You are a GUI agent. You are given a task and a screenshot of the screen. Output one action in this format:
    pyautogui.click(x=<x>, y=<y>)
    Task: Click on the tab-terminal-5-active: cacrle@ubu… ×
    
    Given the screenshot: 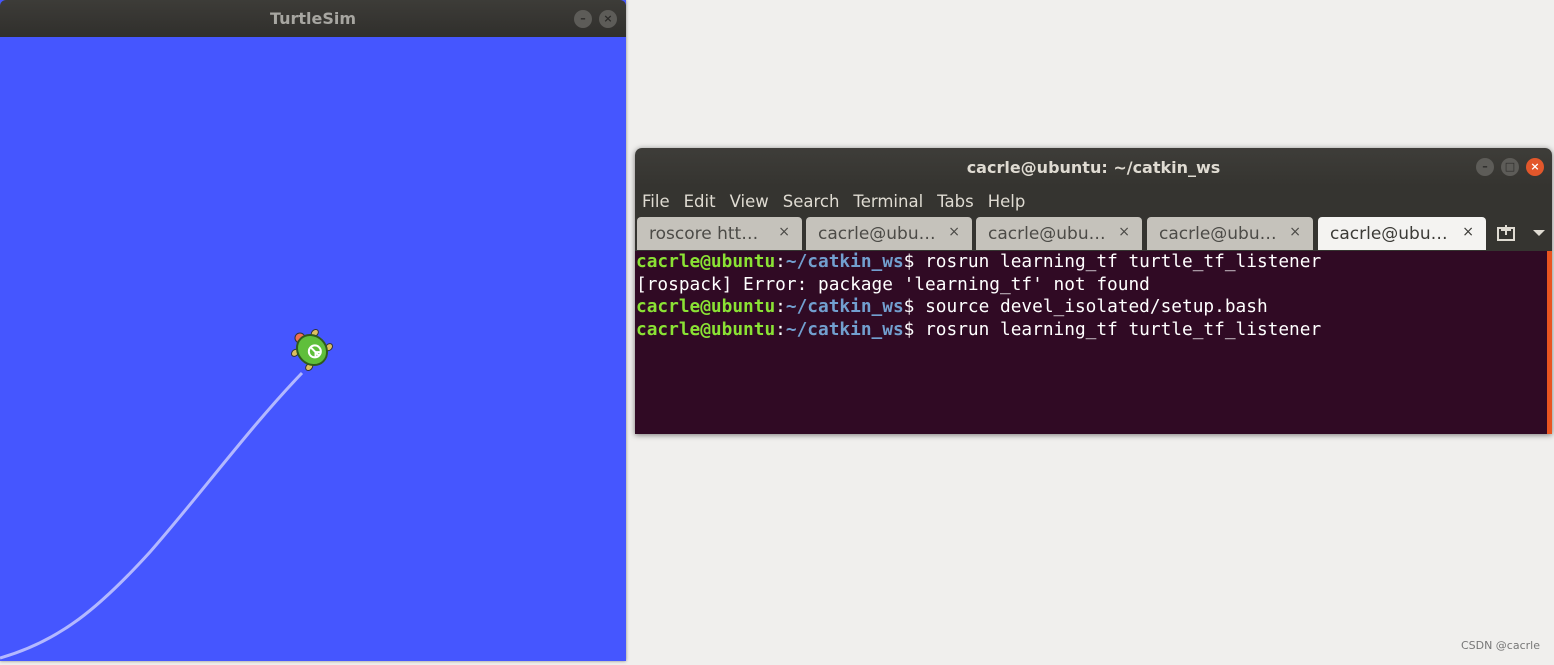 What is the action you would take?
    pyautogui.click(x=1402, y=233)
    